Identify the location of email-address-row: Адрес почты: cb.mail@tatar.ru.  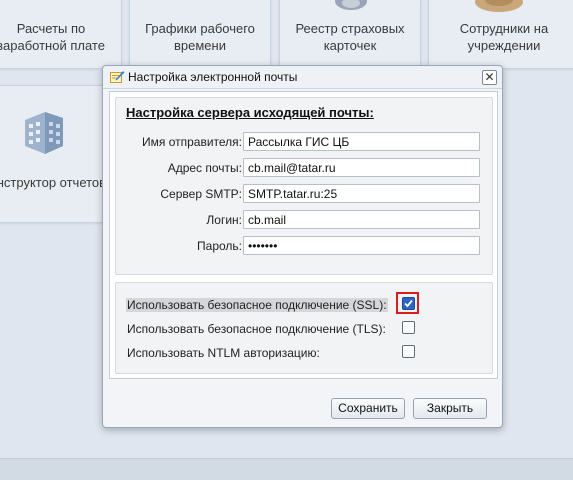
(304, 168).